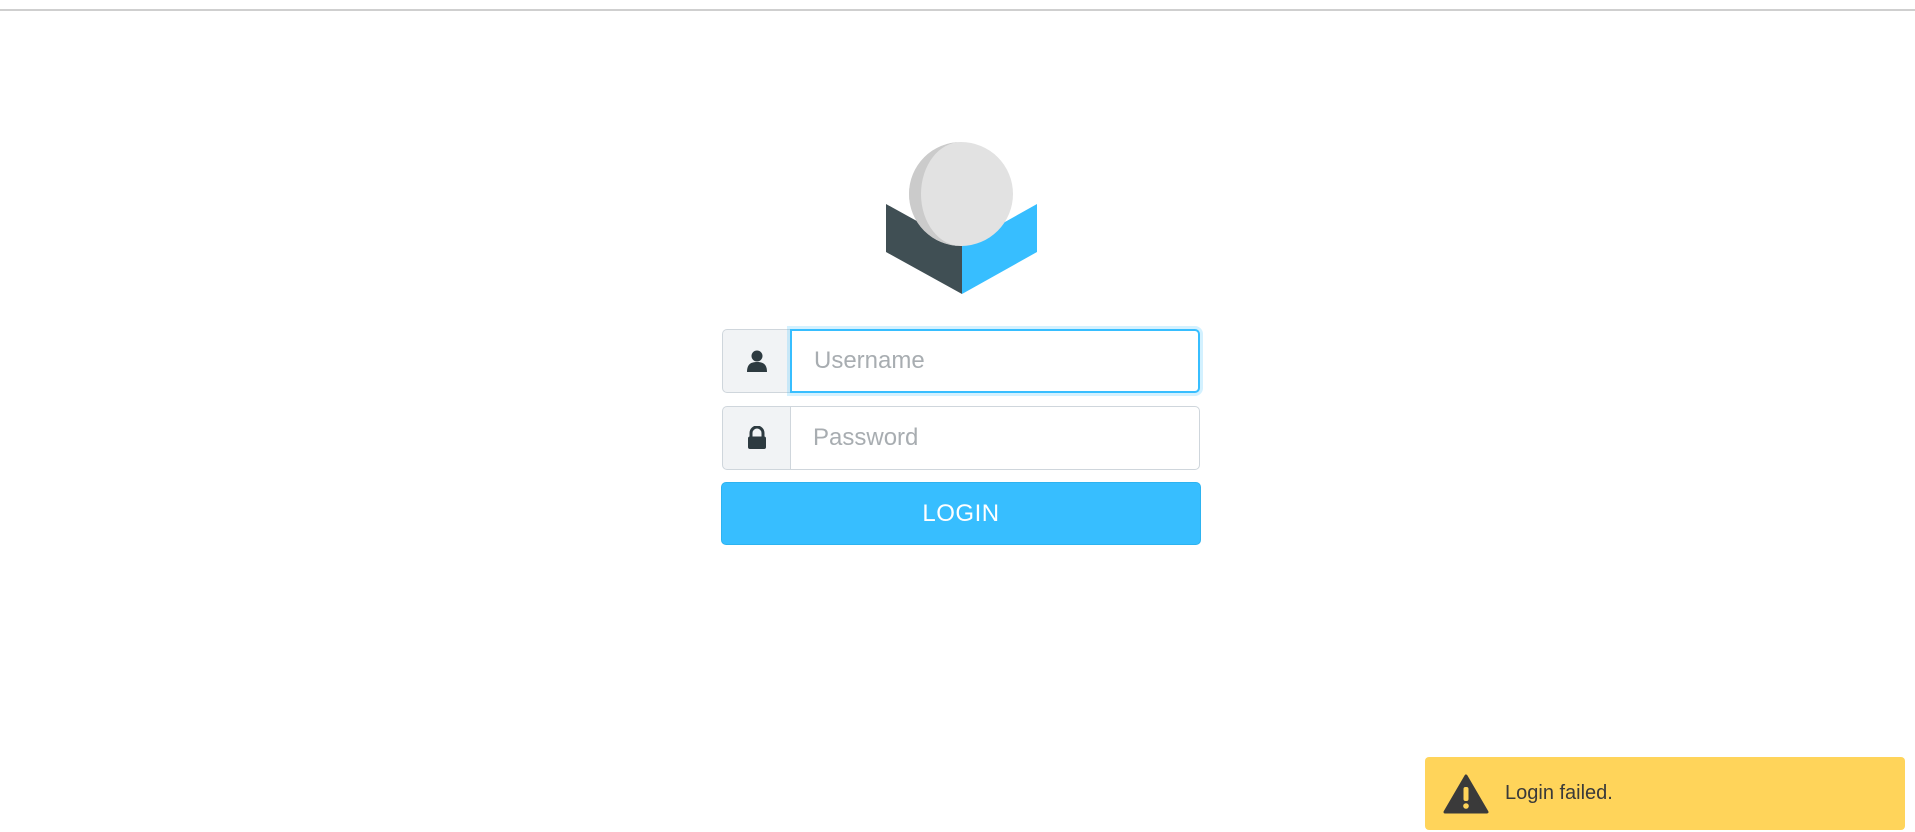 Image resolution: width=1915 pixels, height=832 pixels. I want to click on login-failed-notification: Login failed., so click(1665, 793).